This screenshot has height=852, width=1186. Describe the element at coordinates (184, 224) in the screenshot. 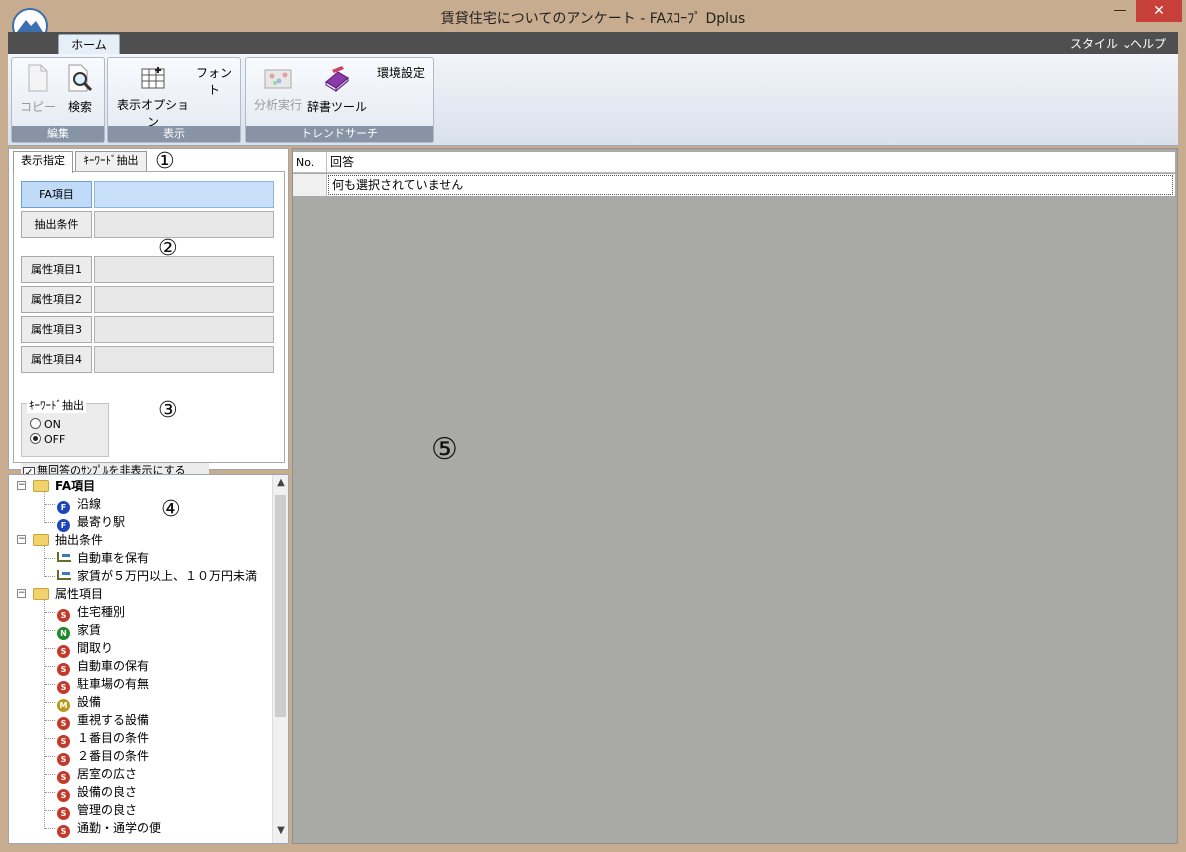

I see `extract-condition-value` at that location.